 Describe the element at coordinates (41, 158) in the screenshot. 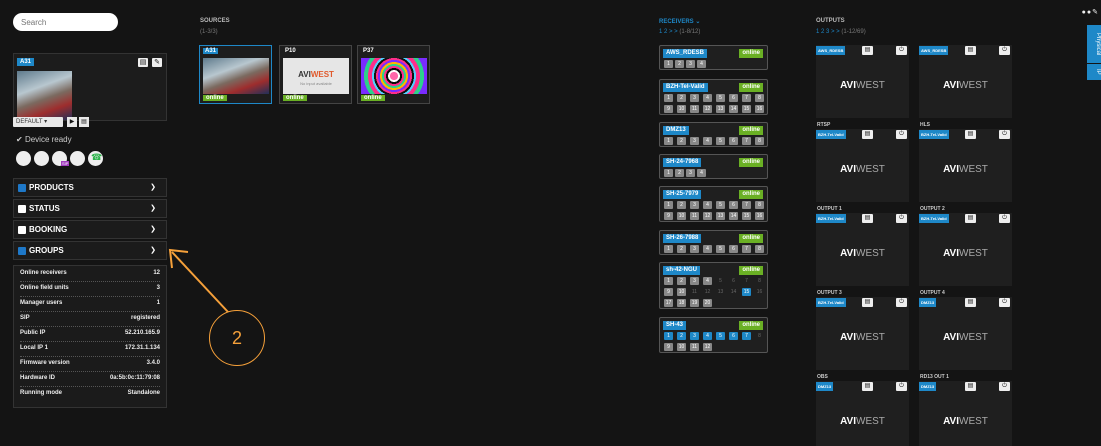

I see `storage-icon` at that location.